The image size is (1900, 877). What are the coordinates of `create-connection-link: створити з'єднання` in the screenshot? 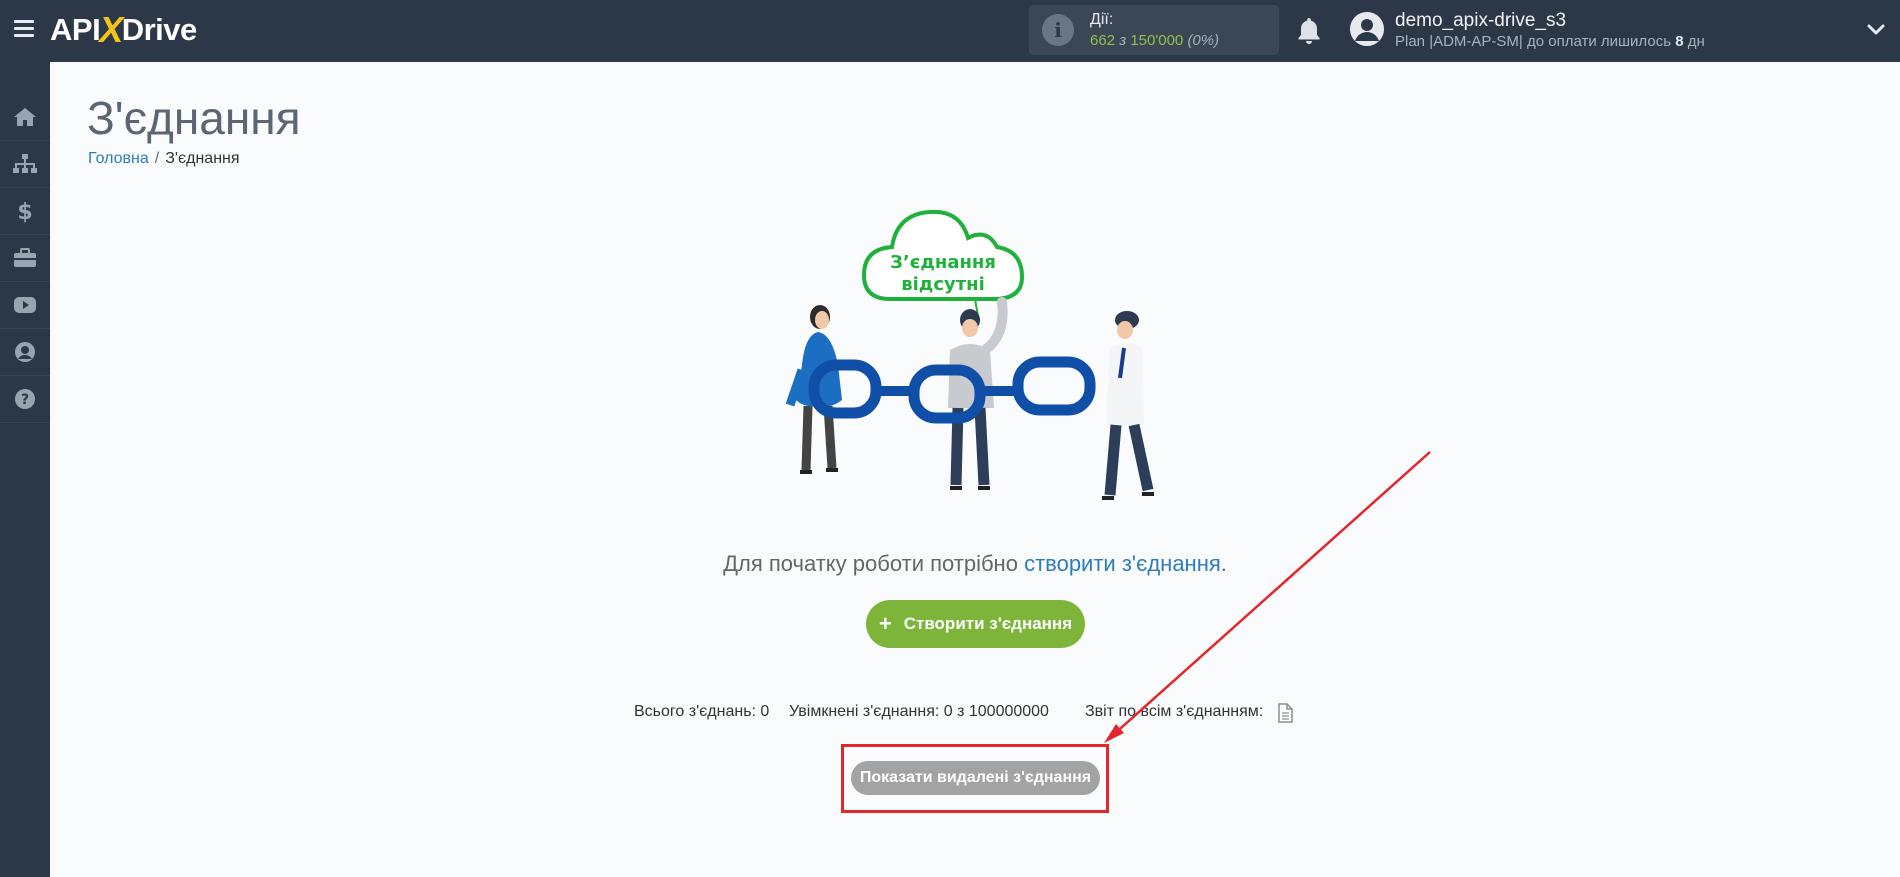 It's located at (1122, 563).